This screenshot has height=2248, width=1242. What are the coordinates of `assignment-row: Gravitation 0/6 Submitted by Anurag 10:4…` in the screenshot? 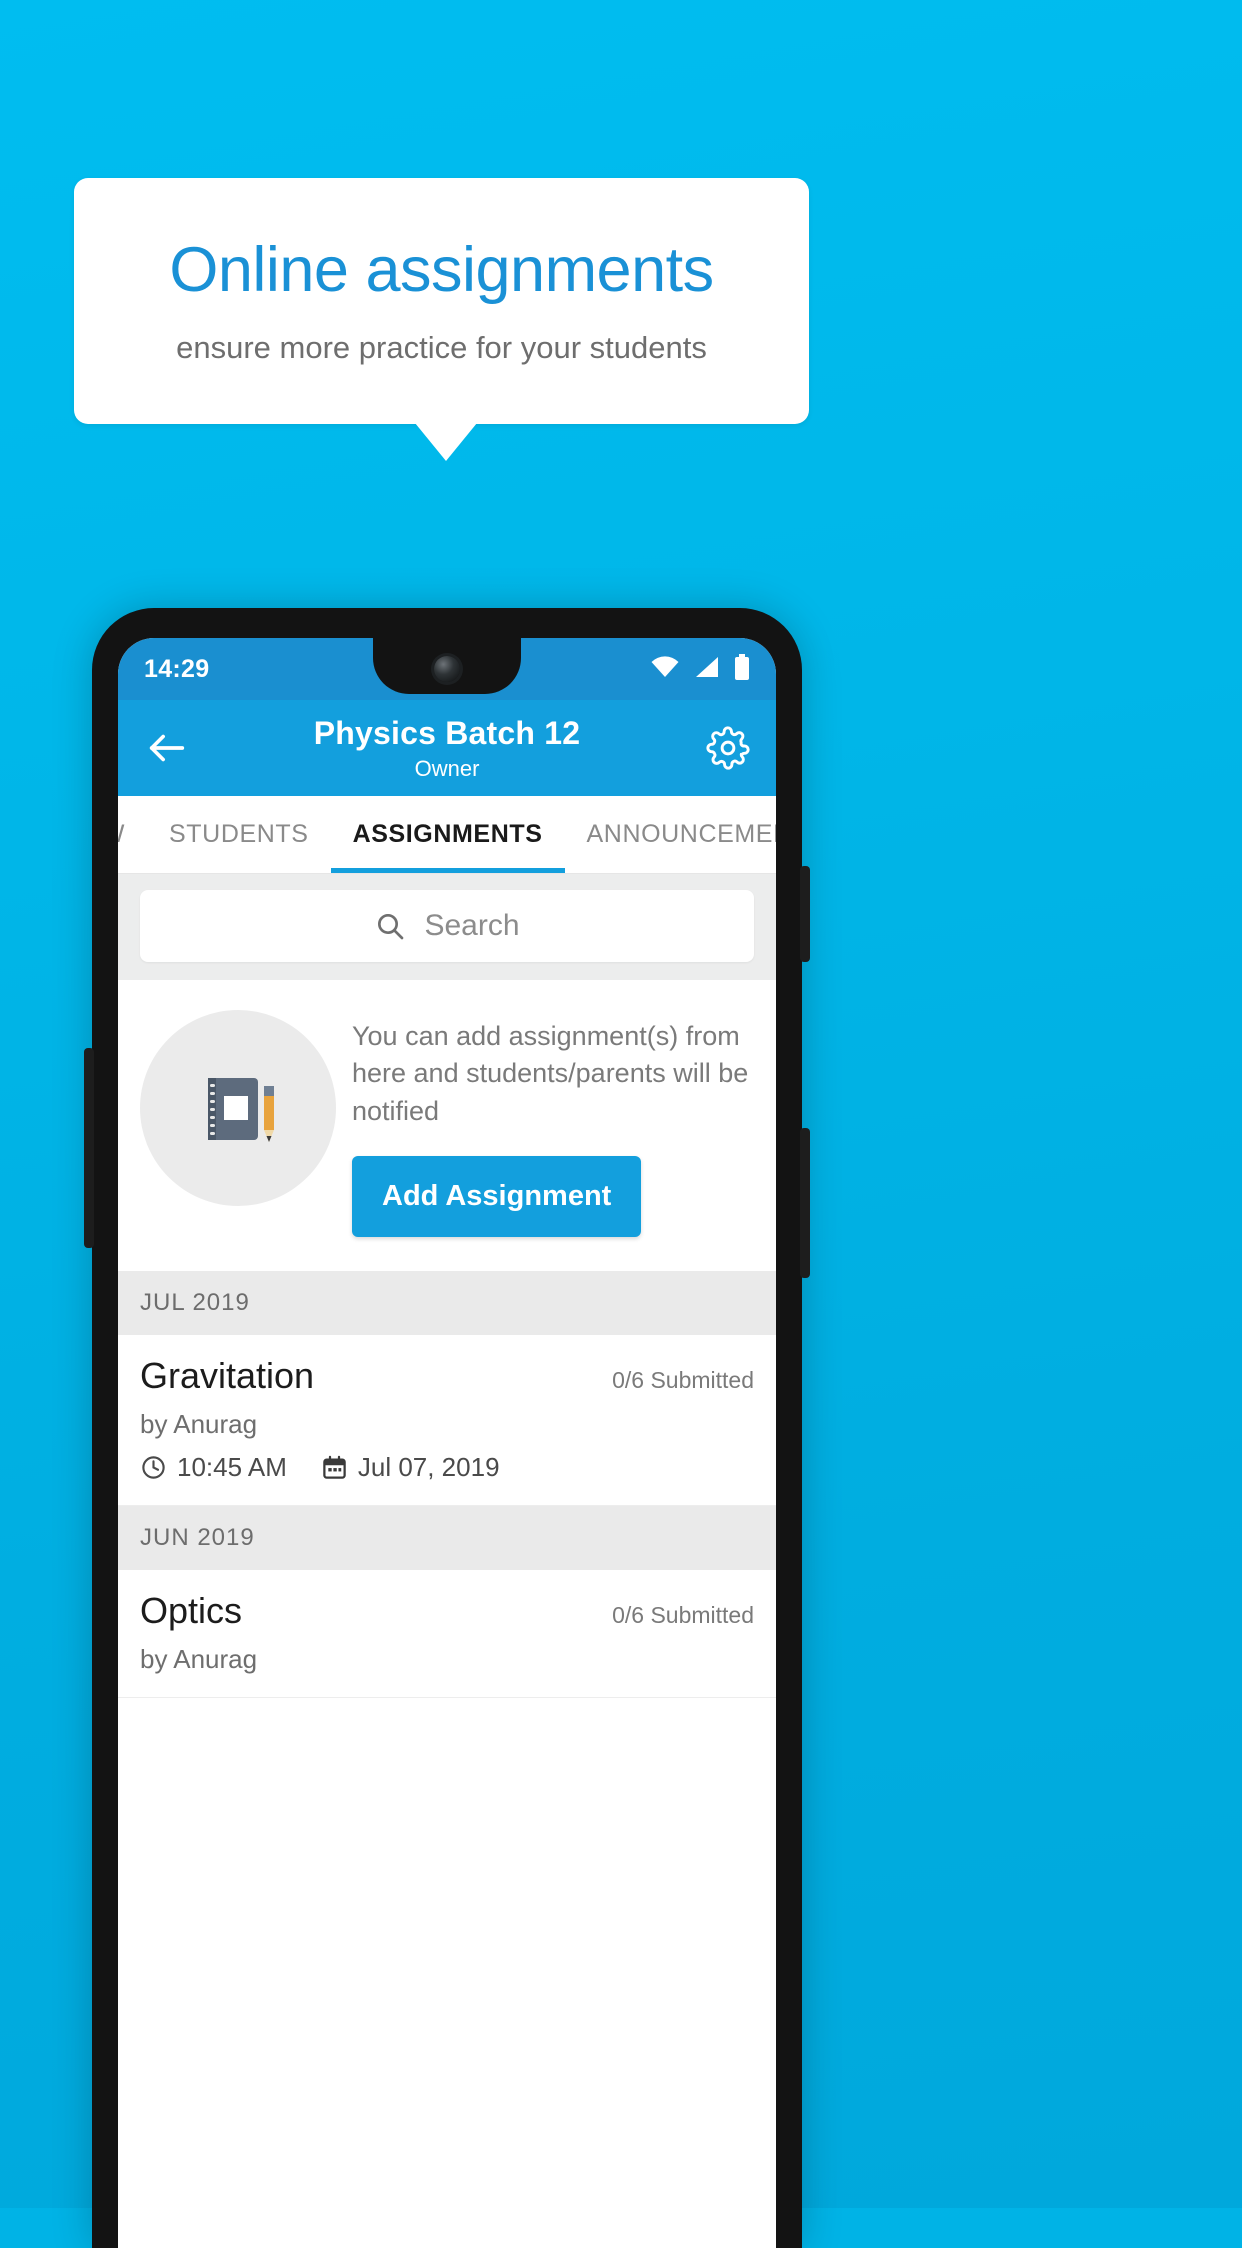 It's located at (447, 1420).